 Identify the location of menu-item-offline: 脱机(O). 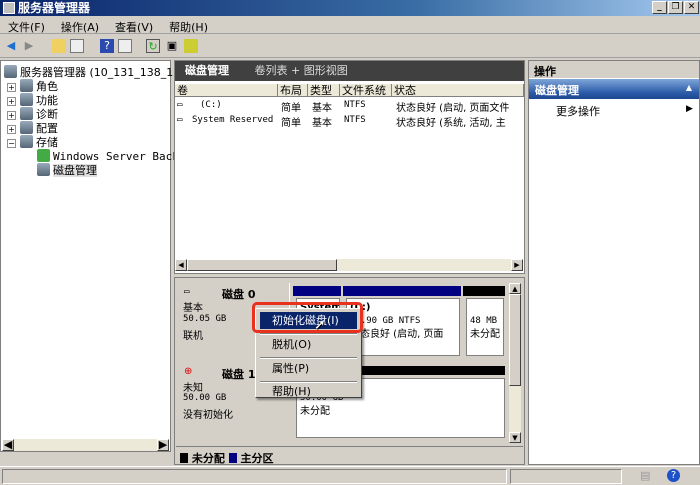
(308, 344).